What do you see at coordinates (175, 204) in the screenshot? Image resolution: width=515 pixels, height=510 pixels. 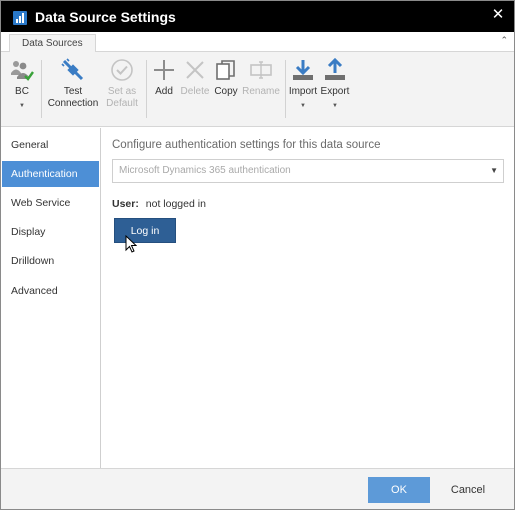 I see `user-value: not logged in` at bounding box center [175, 204].